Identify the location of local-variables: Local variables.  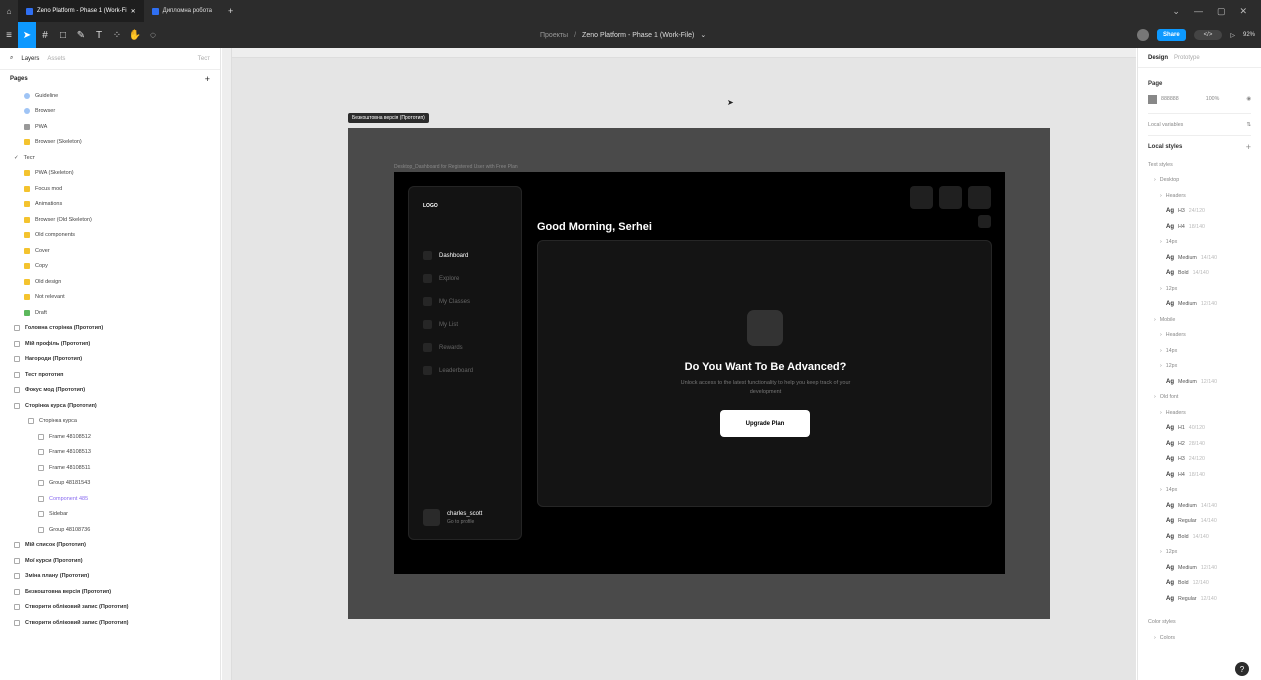
(1165, 125).